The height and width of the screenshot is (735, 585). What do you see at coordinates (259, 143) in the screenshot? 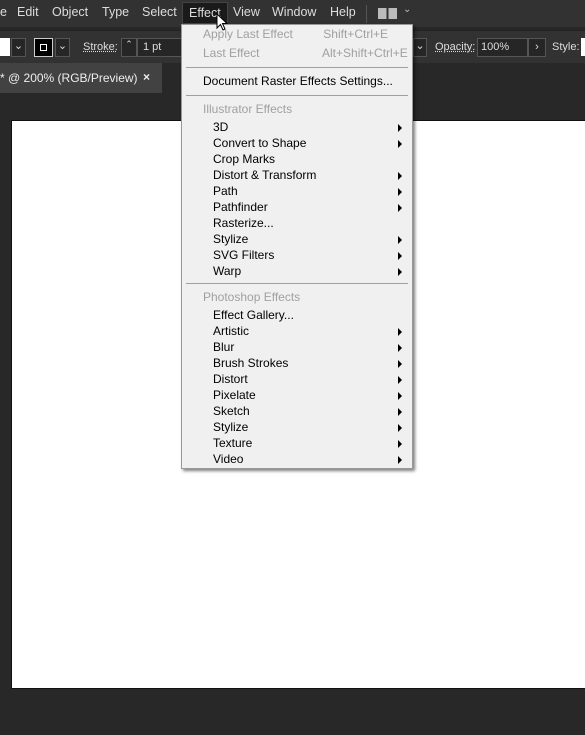
I see `menu-item-convert-to-shape: Convert to Shape` at bounding box center [259, 143].